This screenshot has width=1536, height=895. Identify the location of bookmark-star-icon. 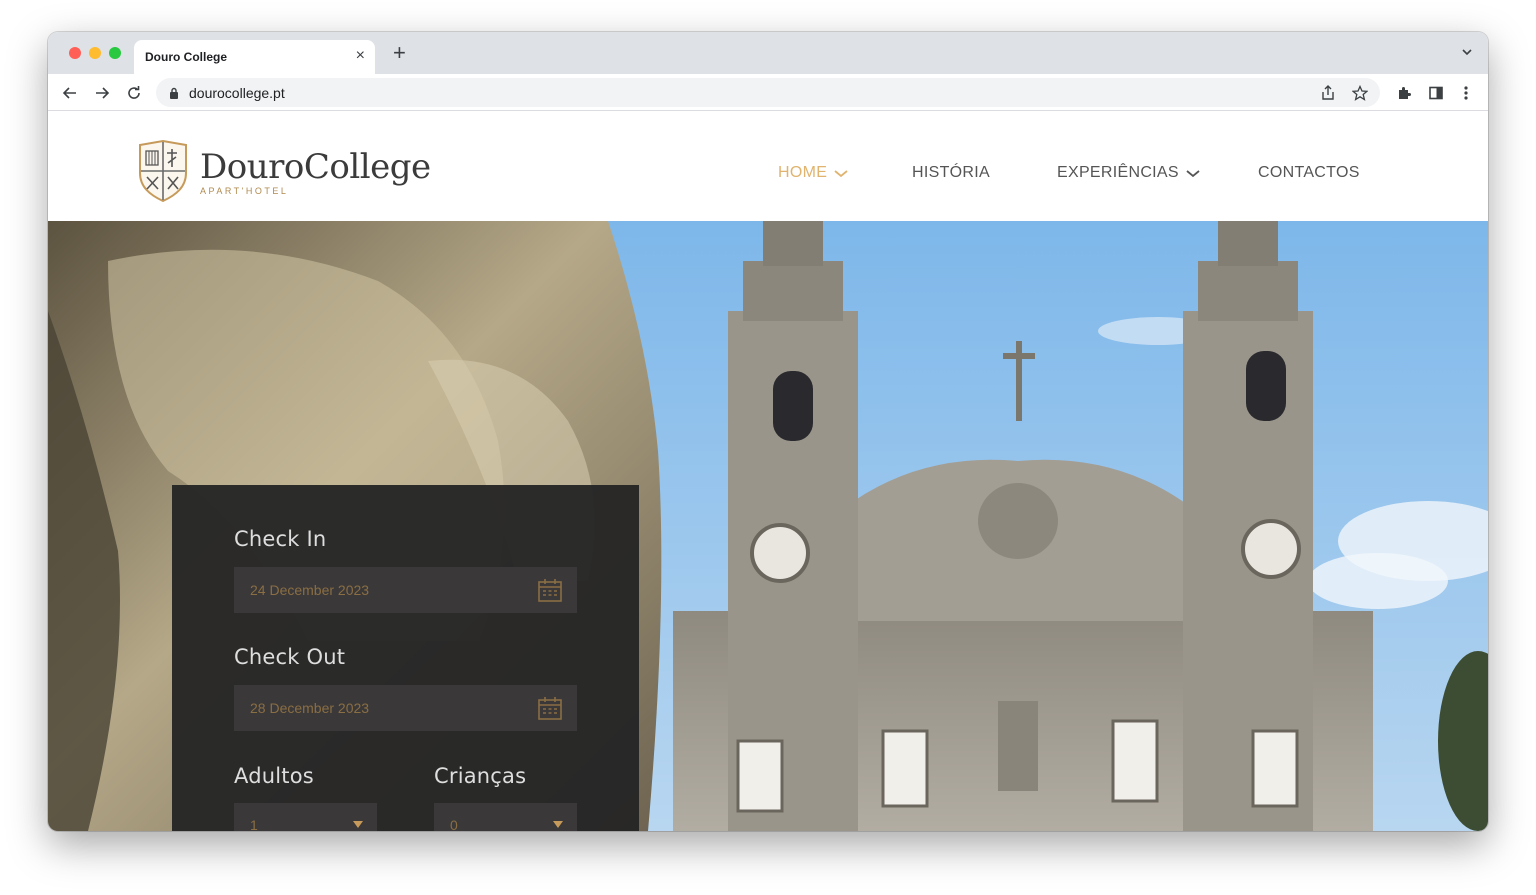
(1360, 93).